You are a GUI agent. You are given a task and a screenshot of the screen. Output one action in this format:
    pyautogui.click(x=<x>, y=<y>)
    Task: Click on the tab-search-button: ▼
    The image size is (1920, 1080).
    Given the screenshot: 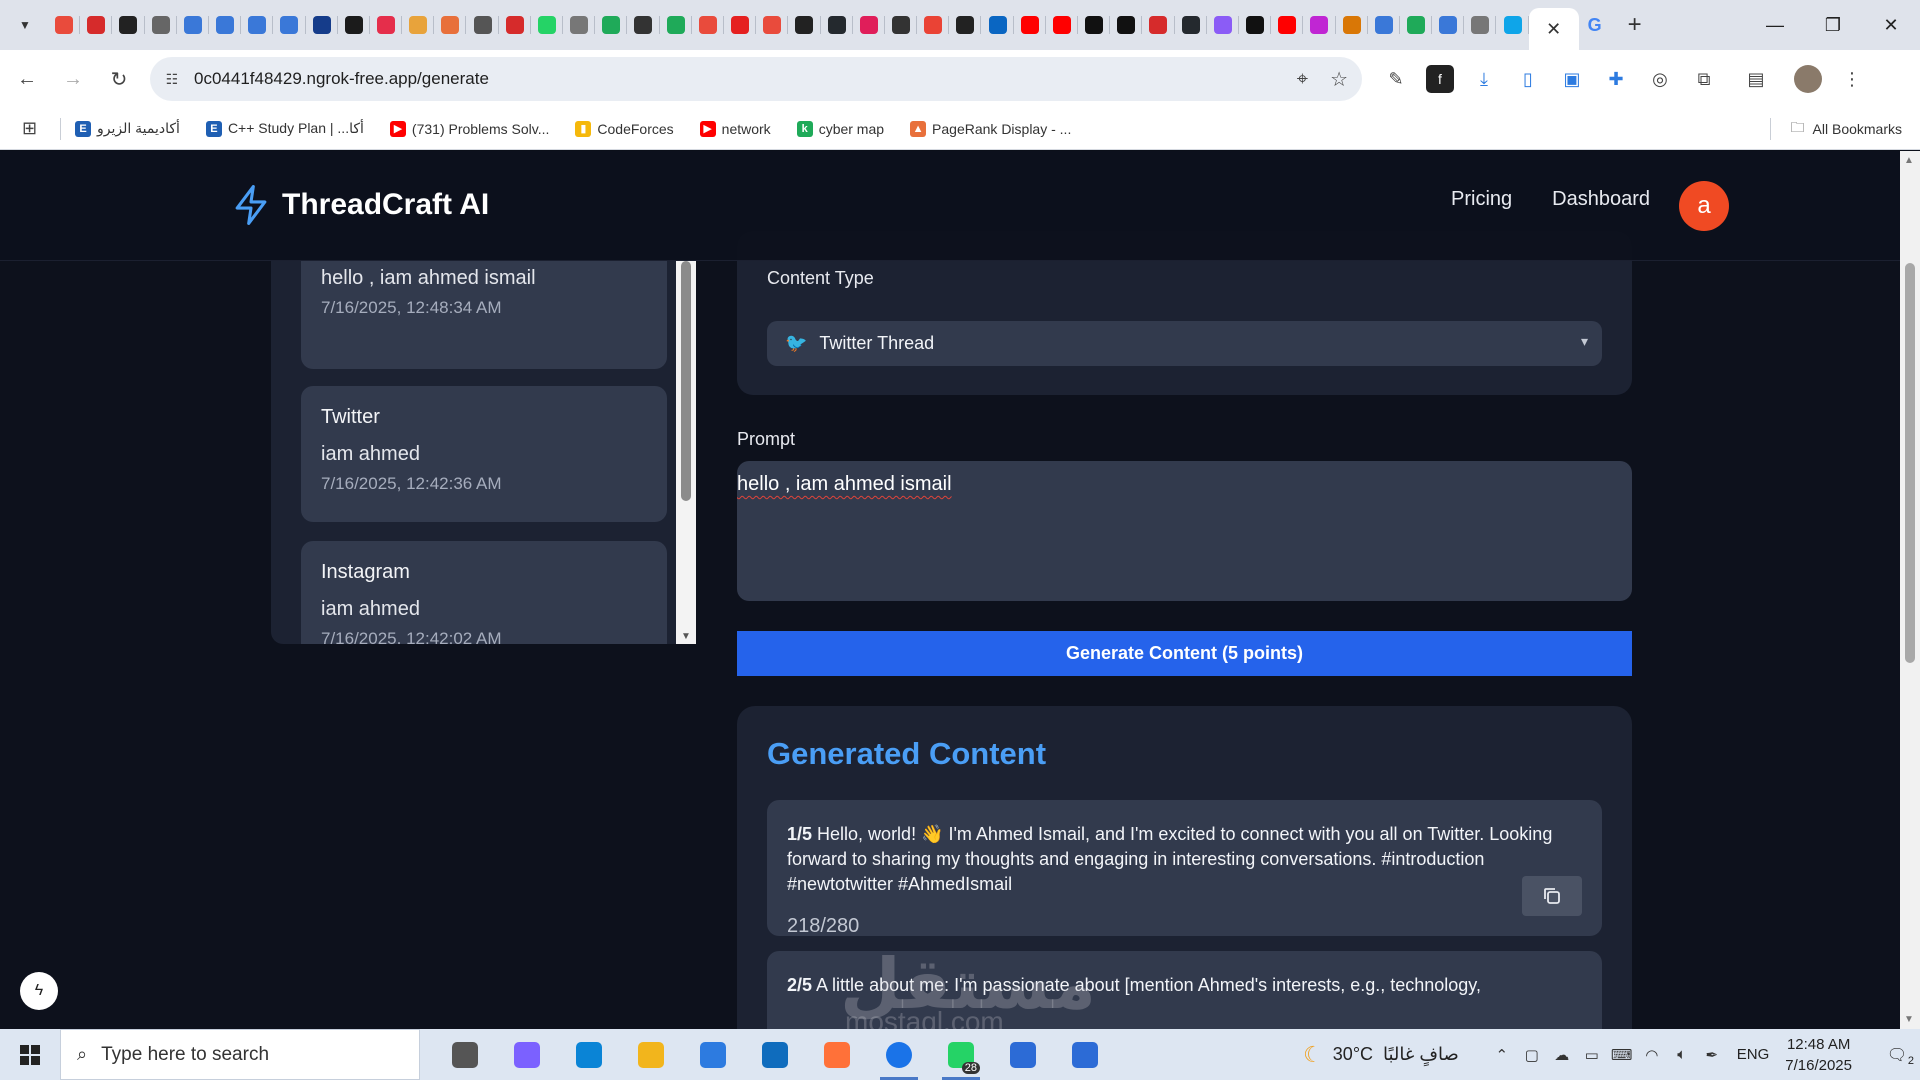 What is the action you would take?
    pyautogui.click(x=25, y=25)
    